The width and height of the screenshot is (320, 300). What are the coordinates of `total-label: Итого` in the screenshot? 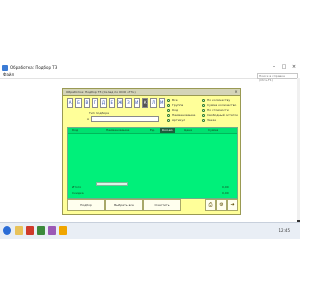 It's located at (77, 187).